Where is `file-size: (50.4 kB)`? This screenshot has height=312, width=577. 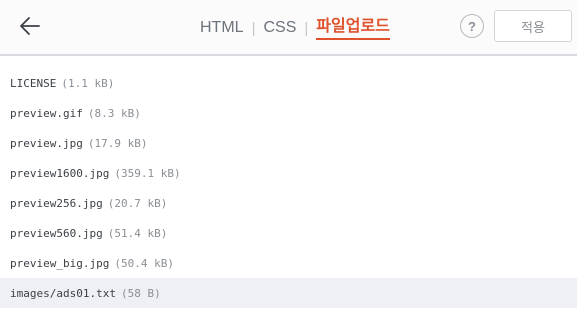 file-size: (50.4 kB) is located at coordinates (144, 263).